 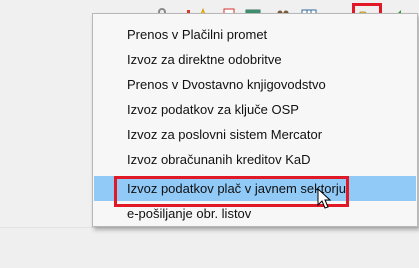 I want to click on menu-item-placilni-promet: Prenos v Plačilni promet, so click(x=255, y=34).